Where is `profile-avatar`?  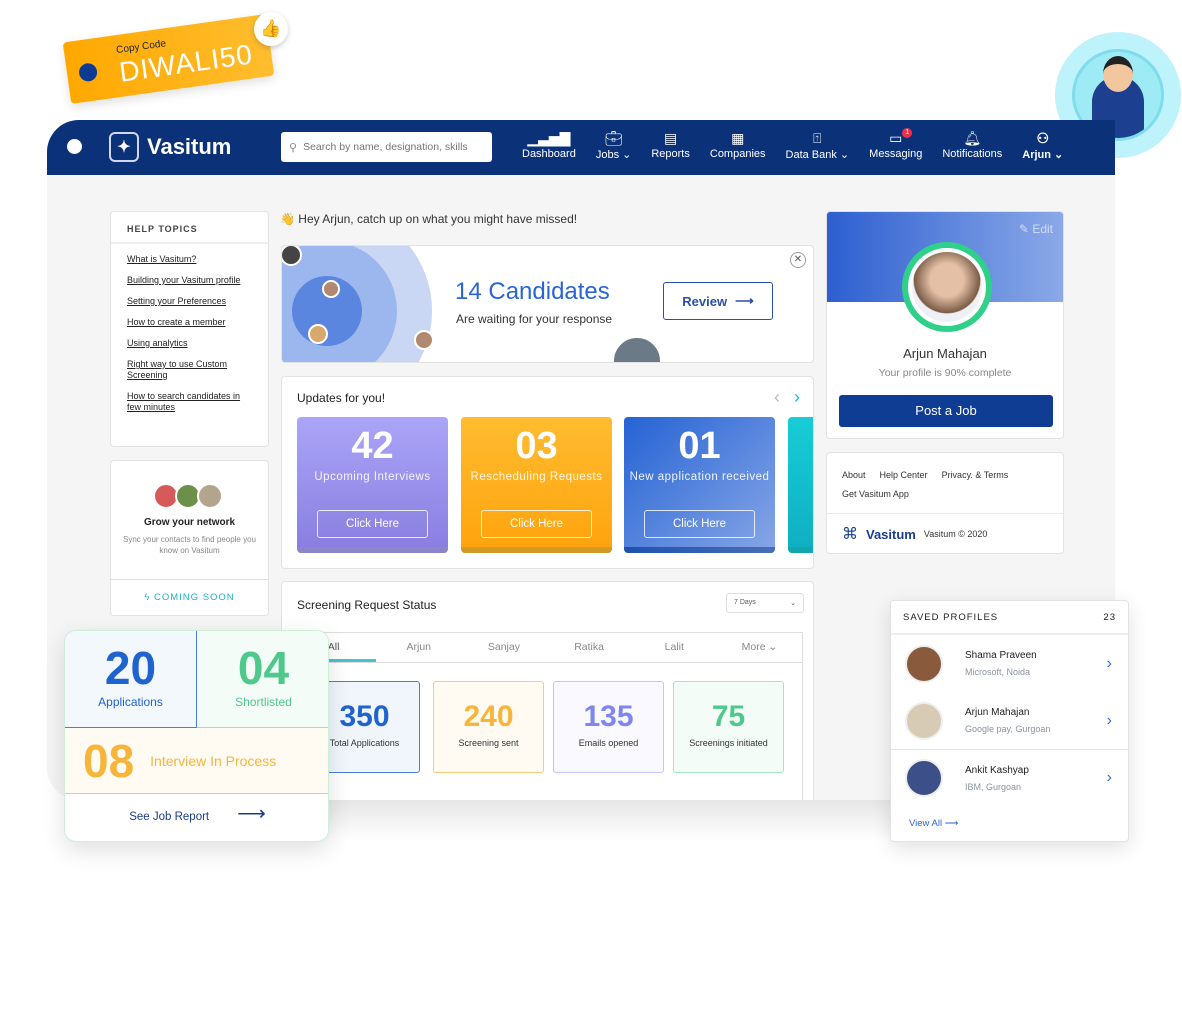
profile-avatar is located at coordinates (947, 287).